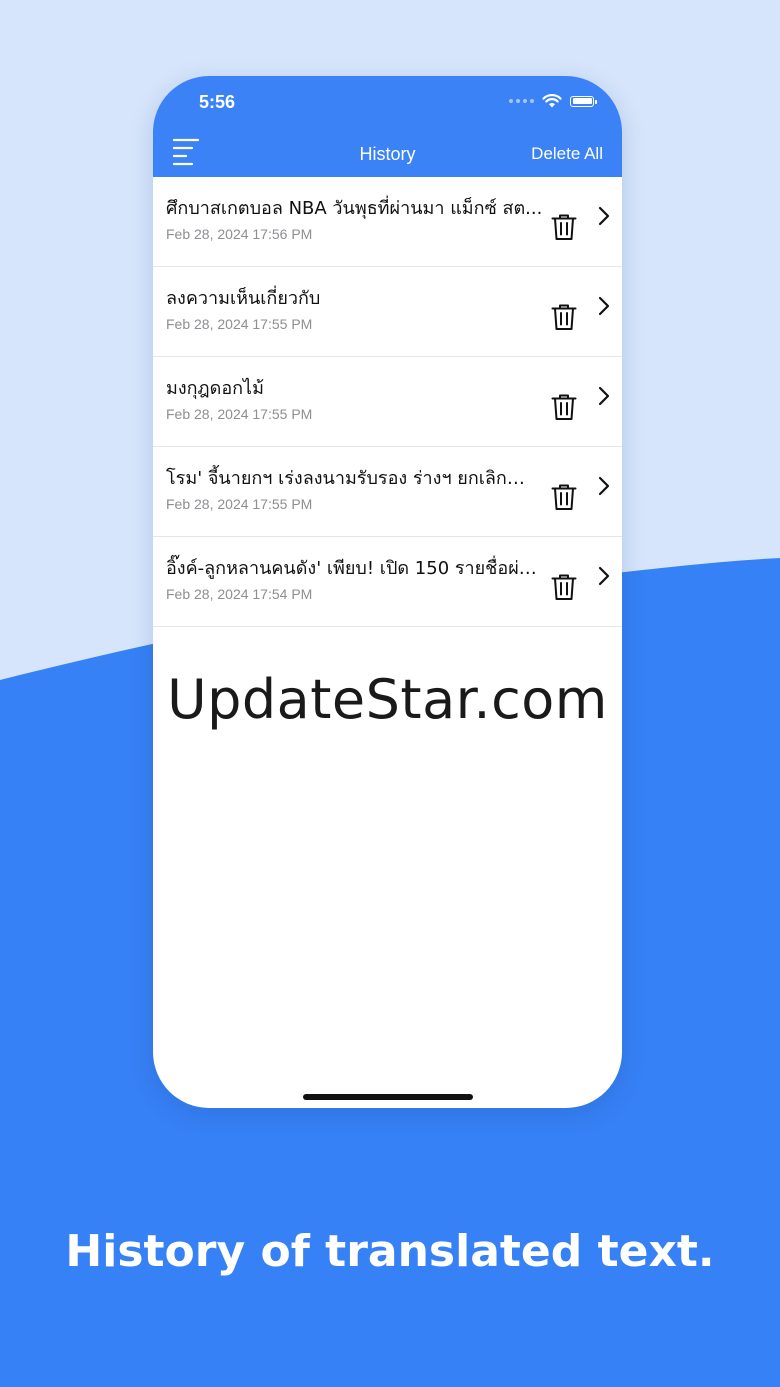  I want to click on history-item-date: Feb 28, 2024 17:56 PM, so click(239, 234).